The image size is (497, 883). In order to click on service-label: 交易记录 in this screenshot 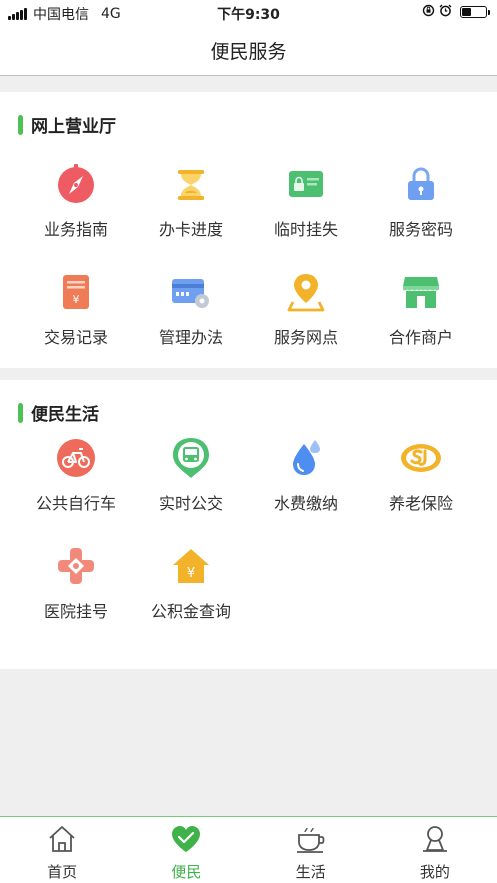, I will do `click(75, 337)`.